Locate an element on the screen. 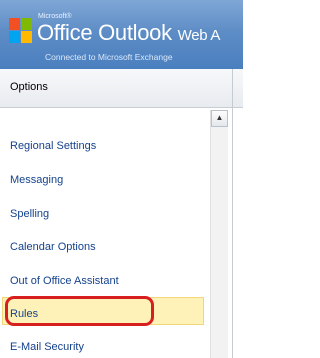  product-main: Office Outlook is located at coordinates (104, 32).